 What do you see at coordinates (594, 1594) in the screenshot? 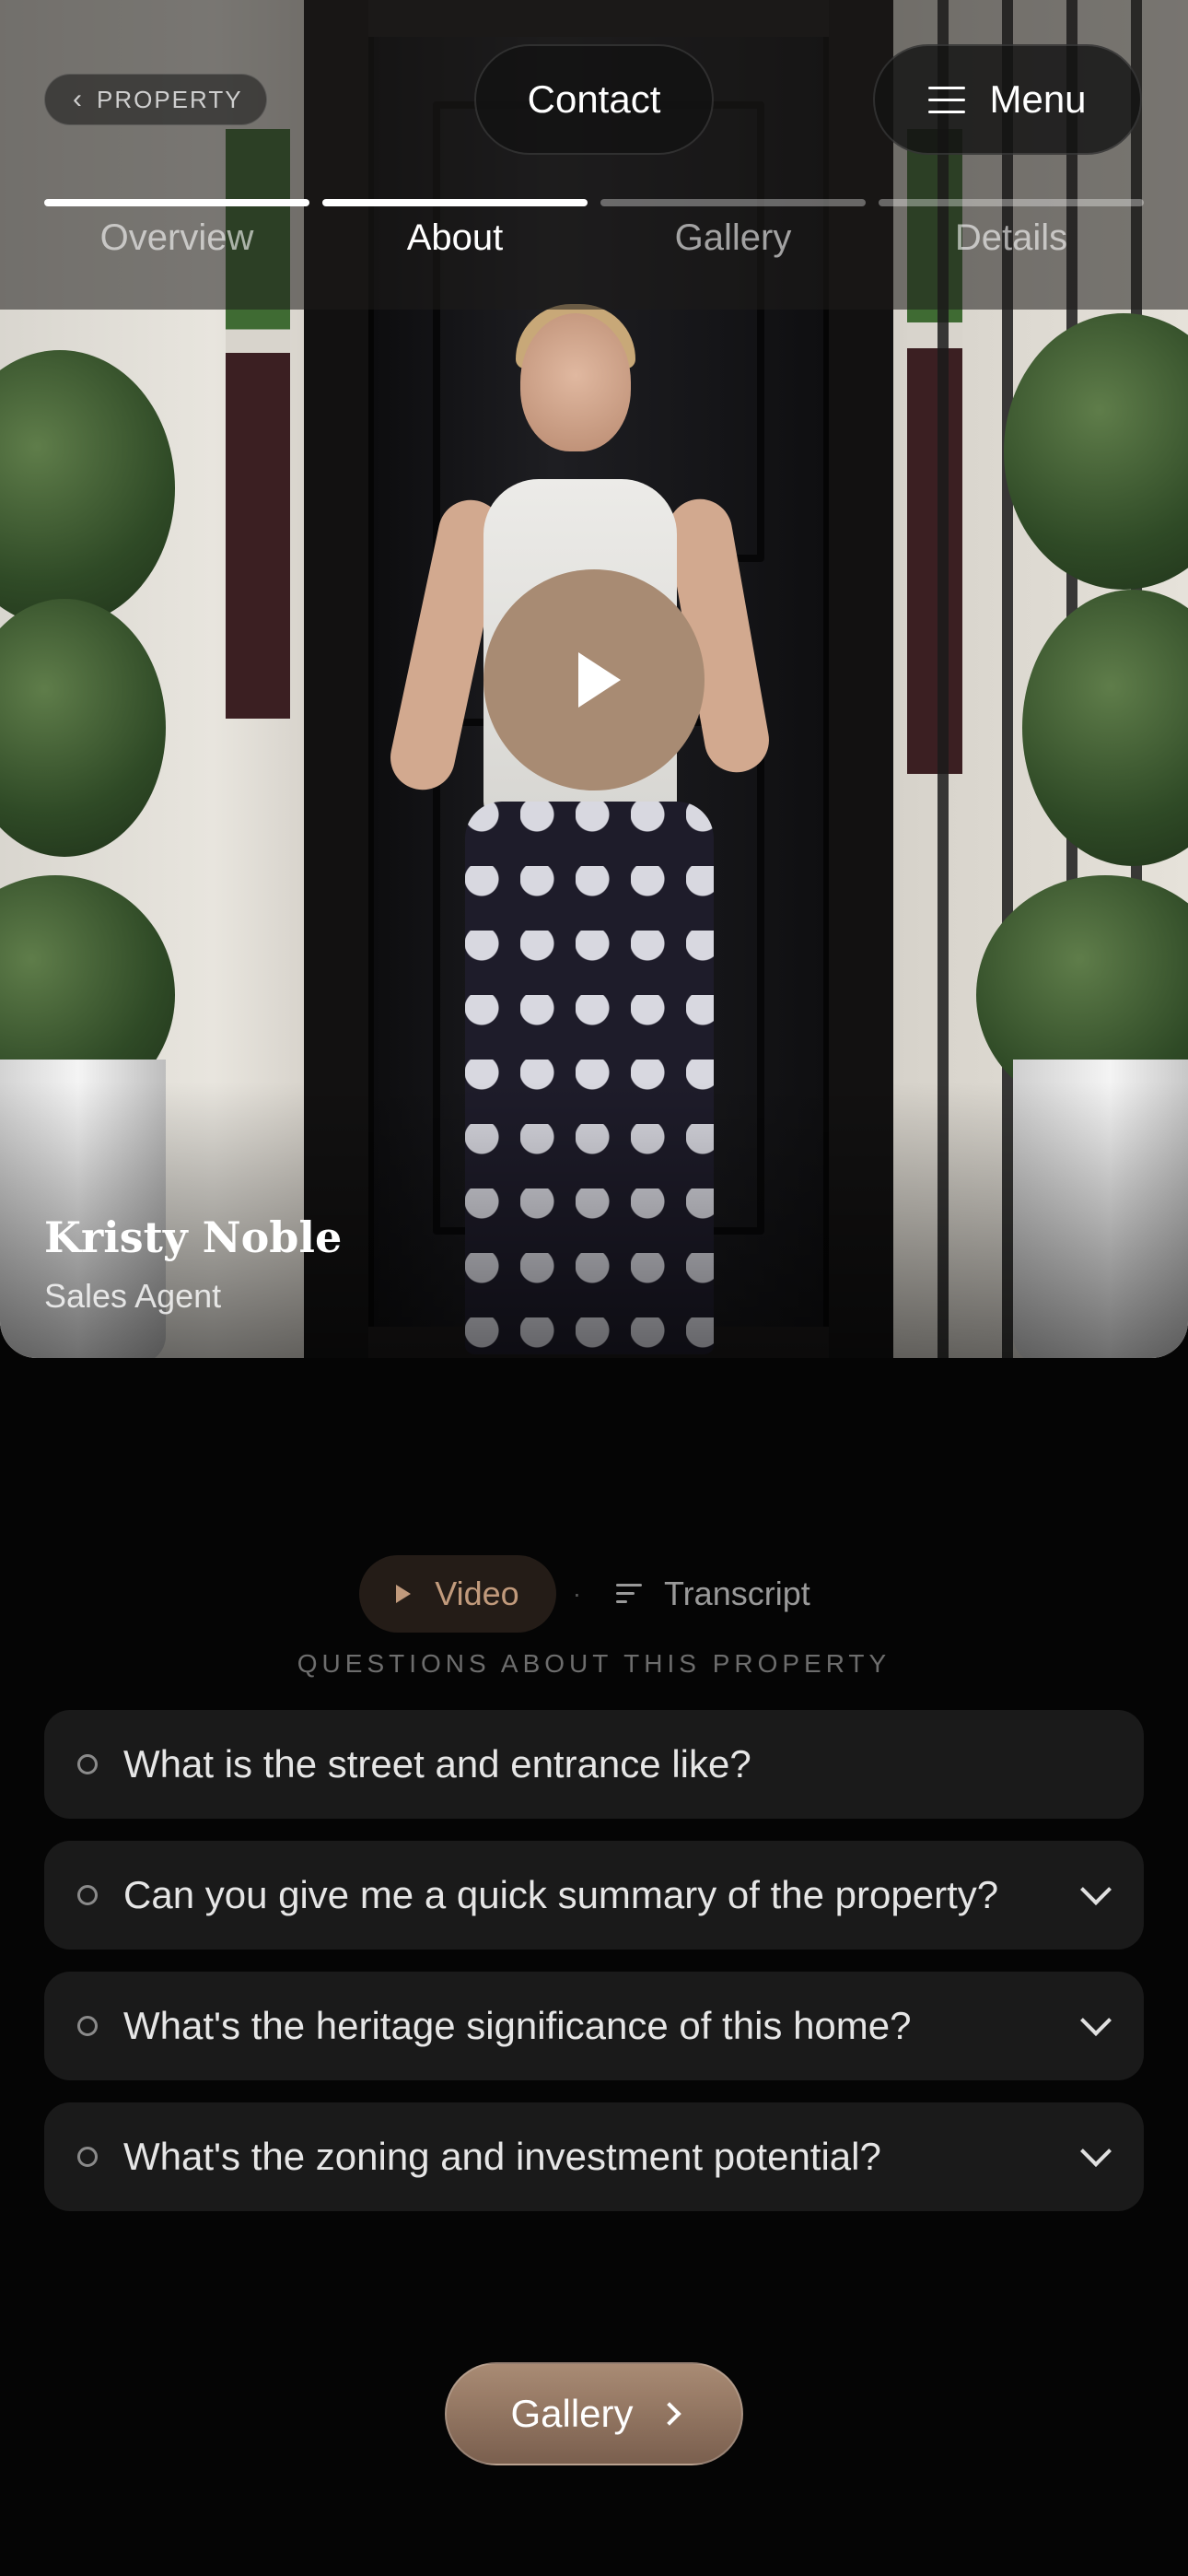
I see `media-mode-toggle: Video · Transcript` at bounding box center [594, 1594].